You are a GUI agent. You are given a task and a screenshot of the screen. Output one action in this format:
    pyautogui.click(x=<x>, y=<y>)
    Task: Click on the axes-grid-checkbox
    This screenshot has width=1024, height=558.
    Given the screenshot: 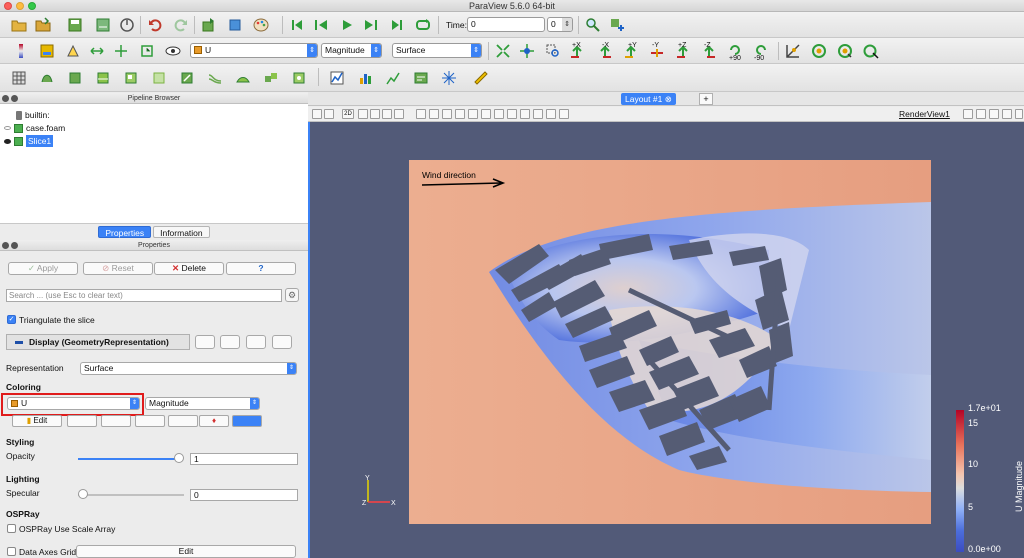 What is the action you would take?
    pyautogui.click(x=11, y=551)
    